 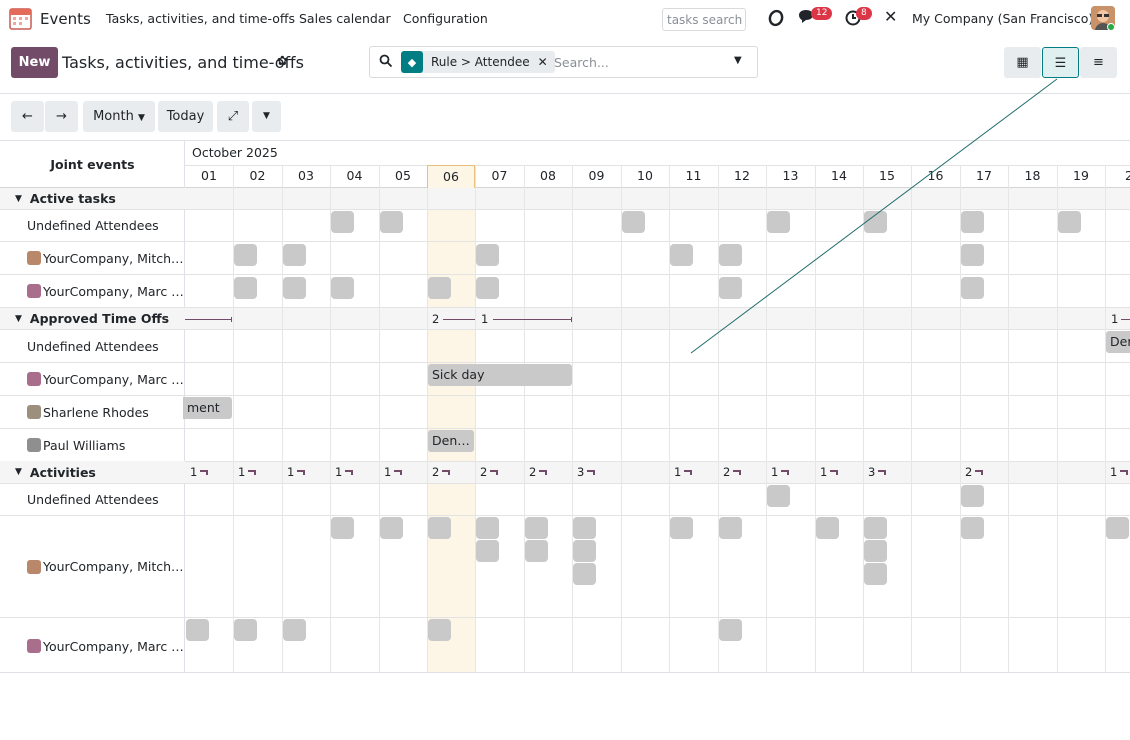 What do you see at coordinates (92, 318) in the screenshot?
I see `group-approved-time-offs: ▼ Approved Time Offs` at bounding box center [92, 318].